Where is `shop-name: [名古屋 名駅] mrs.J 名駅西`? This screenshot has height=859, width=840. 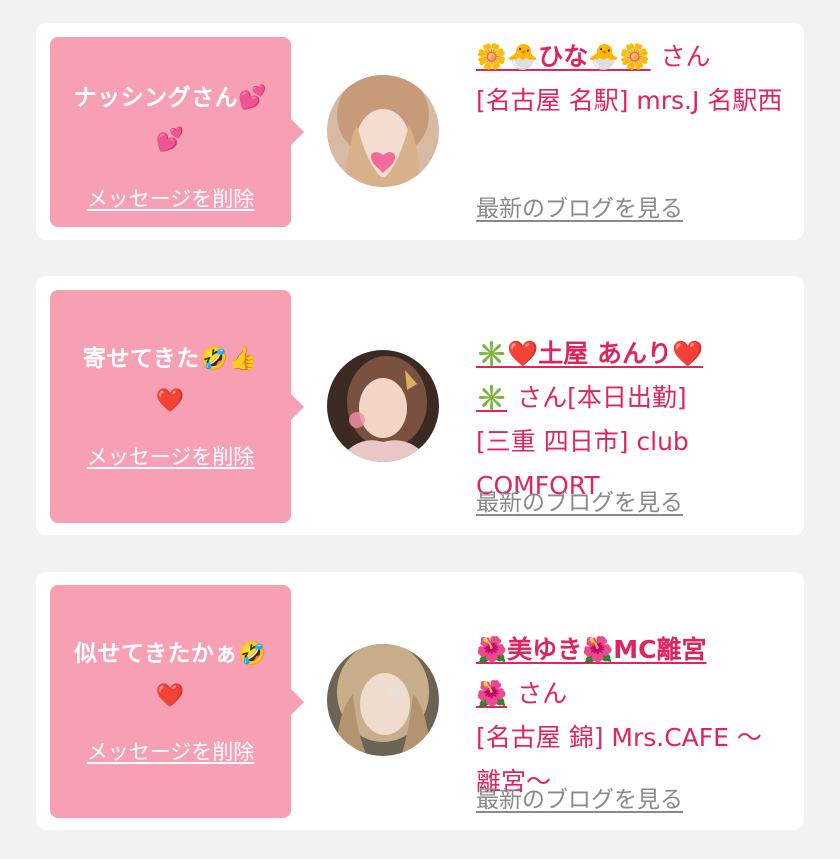
shop-name: [名古屋 名駅] mrs.J 名駅西 is located at coordinates (629, 100).